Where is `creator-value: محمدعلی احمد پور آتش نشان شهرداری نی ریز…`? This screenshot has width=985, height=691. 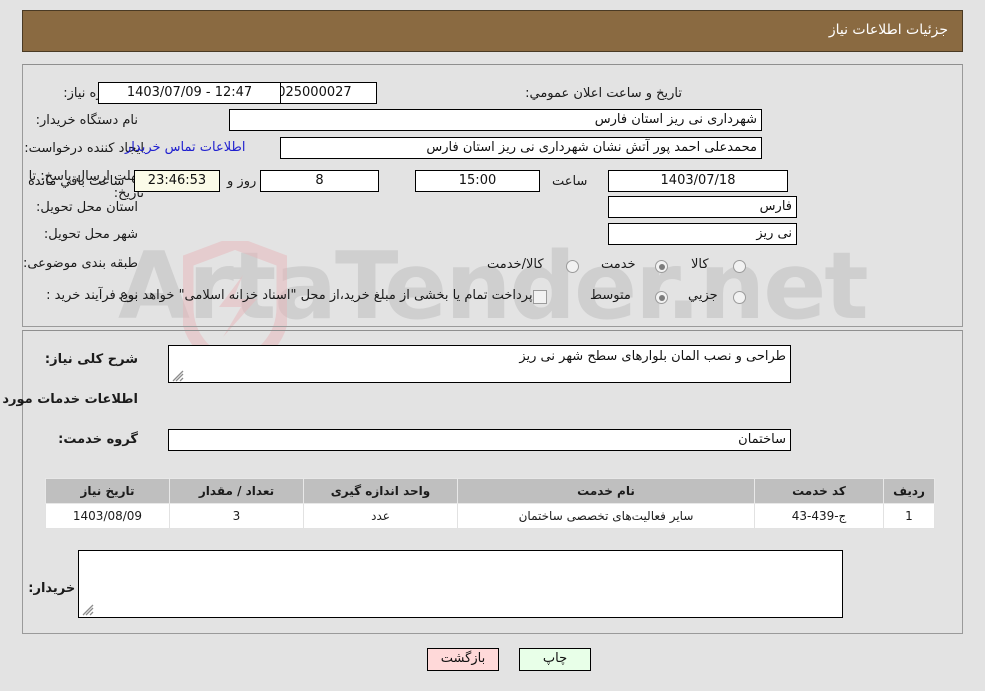
creator-value: محمدعلی احمد پور آتش نشان شهرداری نی ریز… is located at coordinates (521, 148).